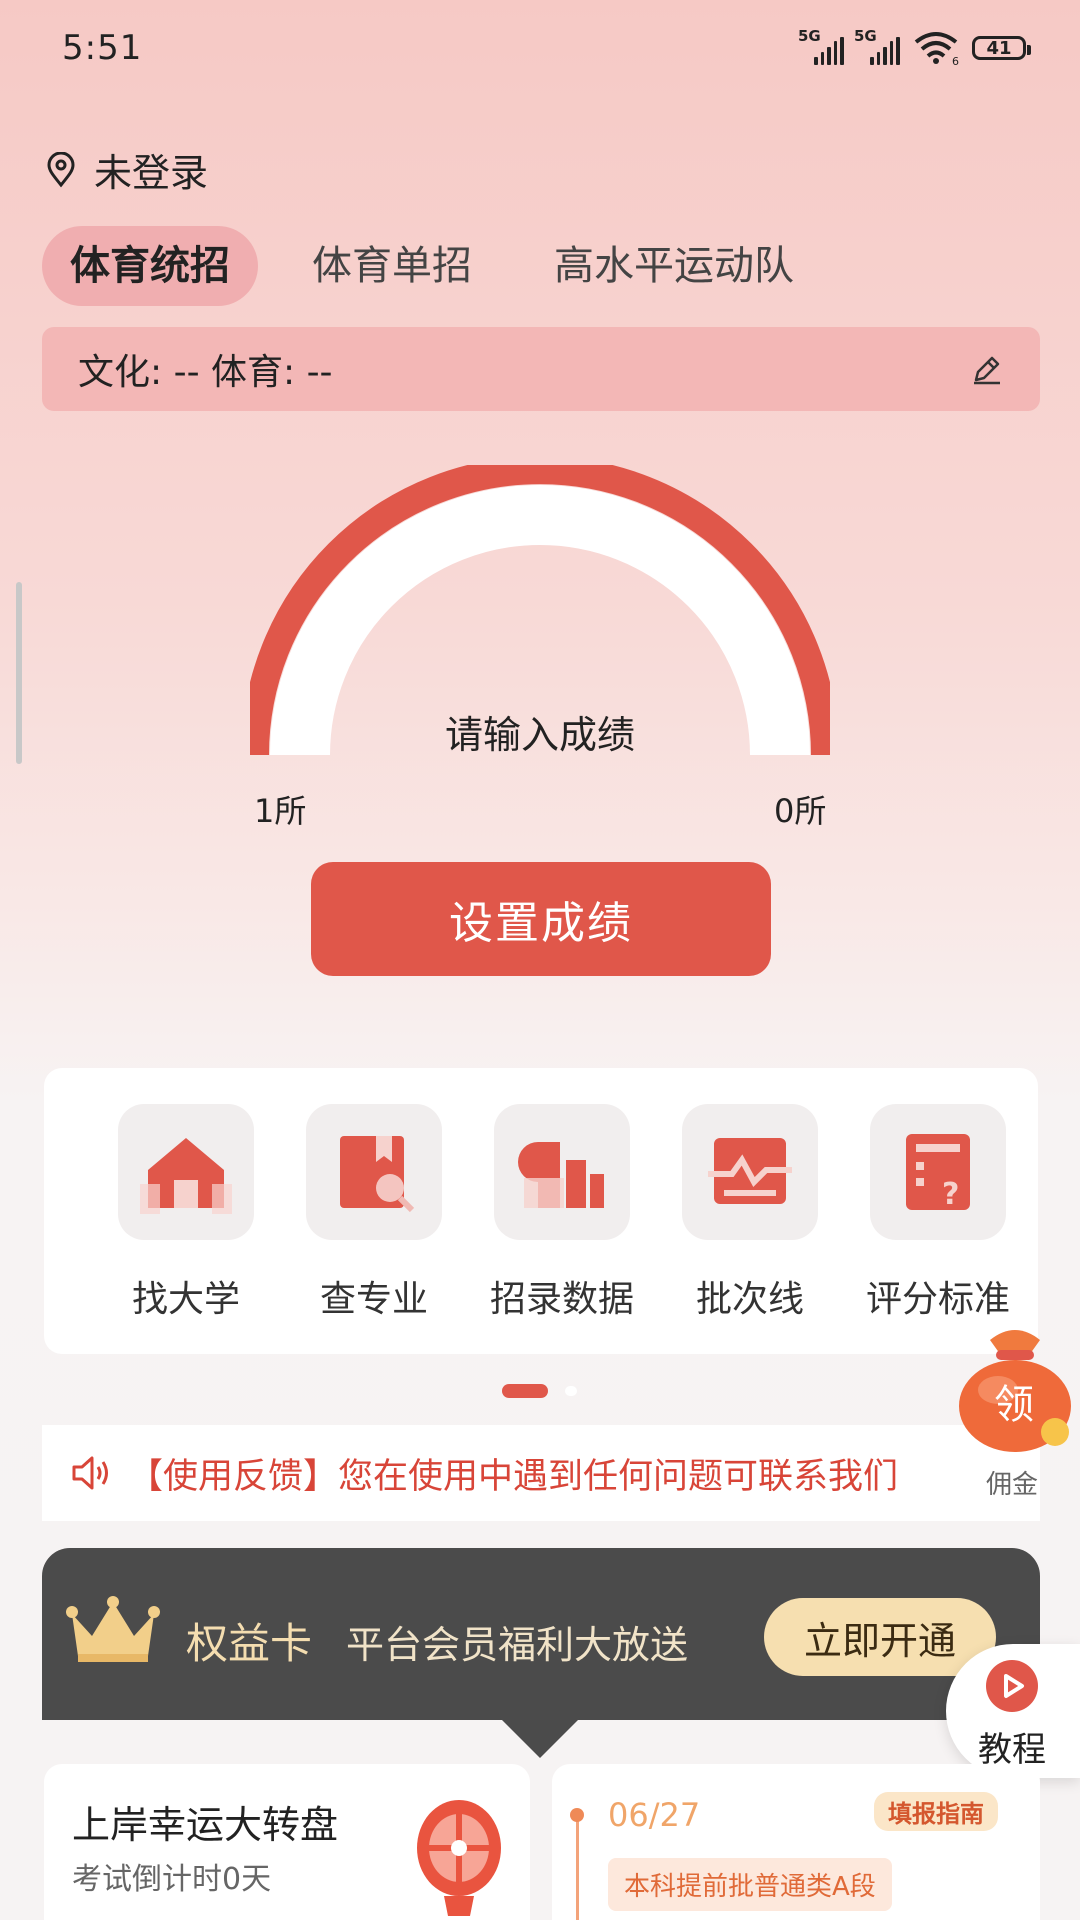 Image resolution: width=1080 pixels, height=1920 pixels. What do you see at coordinates (955, 60) in the screenshot?
I see `svg-text: 6` at bounding box center [955, 60].